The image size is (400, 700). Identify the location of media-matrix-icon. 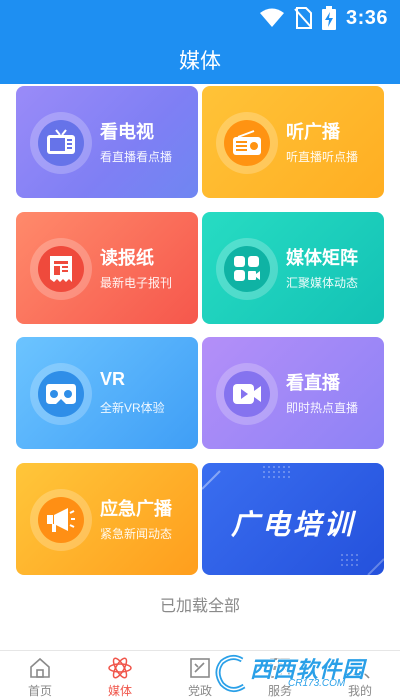
(247, 268).